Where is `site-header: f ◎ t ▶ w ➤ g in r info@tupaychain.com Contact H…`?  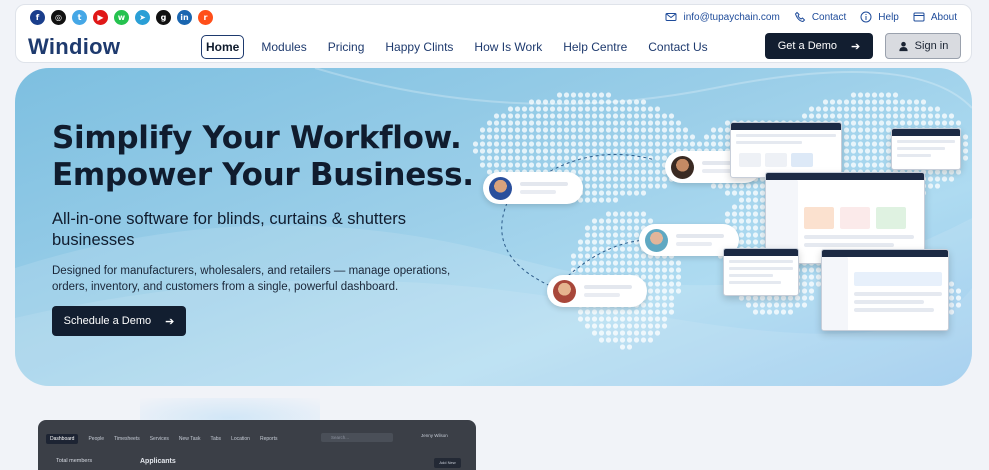 site-header: f ◎ t ▶ w ➤ g in r info@tupaychain.com Contact H… is located at coordinates (493, 33).